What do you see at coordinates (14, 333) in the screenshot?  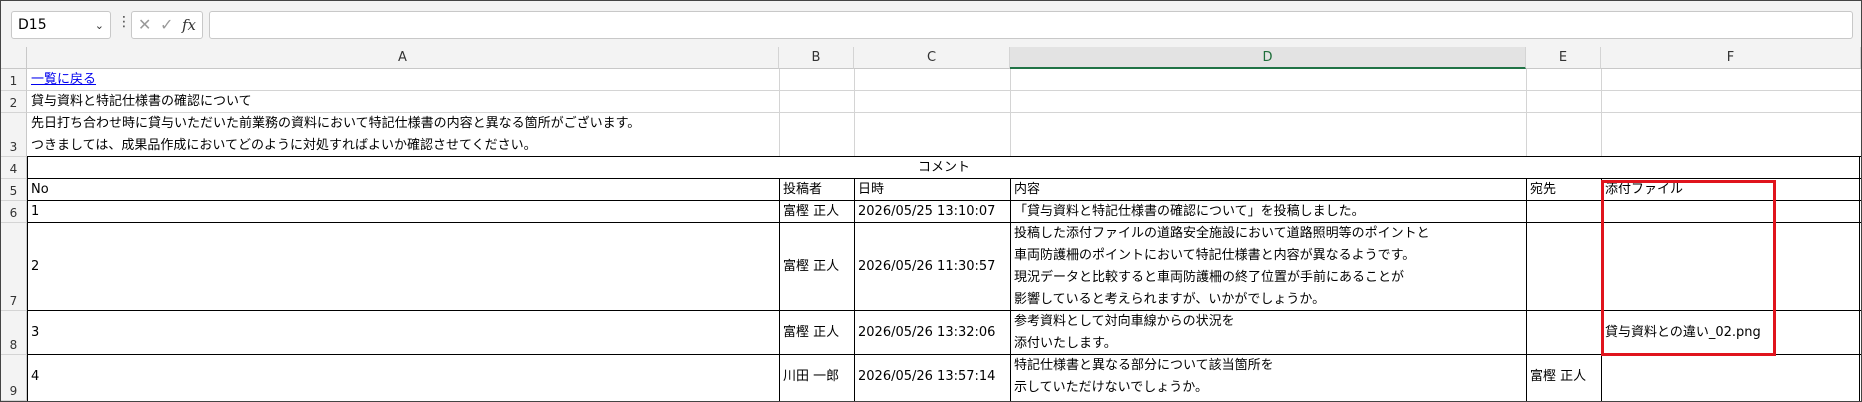 I see `row-header-8: 8` at bounding box center [14, 333].